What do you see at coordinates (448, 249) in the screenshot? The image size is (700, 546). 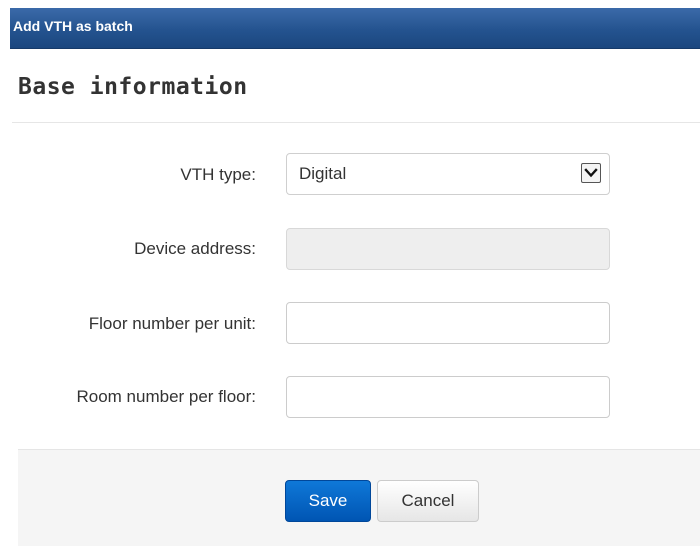 I see `device-address-field` at bounding box center [448, 249].